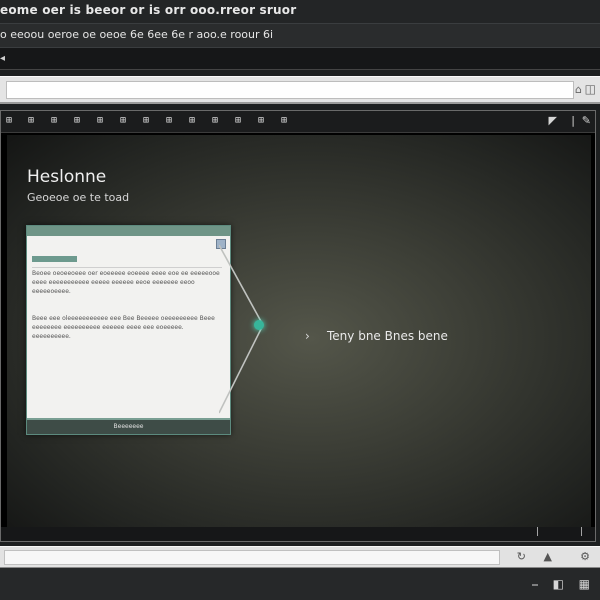 This screenshot has height=600, width=600. I want to click on card-link, so click(54, 259).